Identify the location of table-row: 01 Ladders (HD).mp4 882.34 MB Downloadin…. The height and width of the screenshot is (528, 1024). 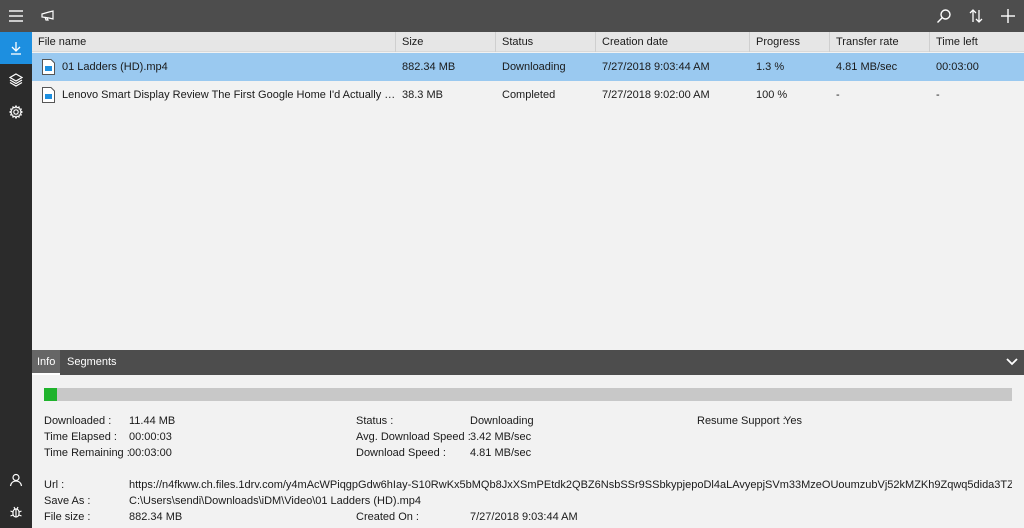
(528, 67).